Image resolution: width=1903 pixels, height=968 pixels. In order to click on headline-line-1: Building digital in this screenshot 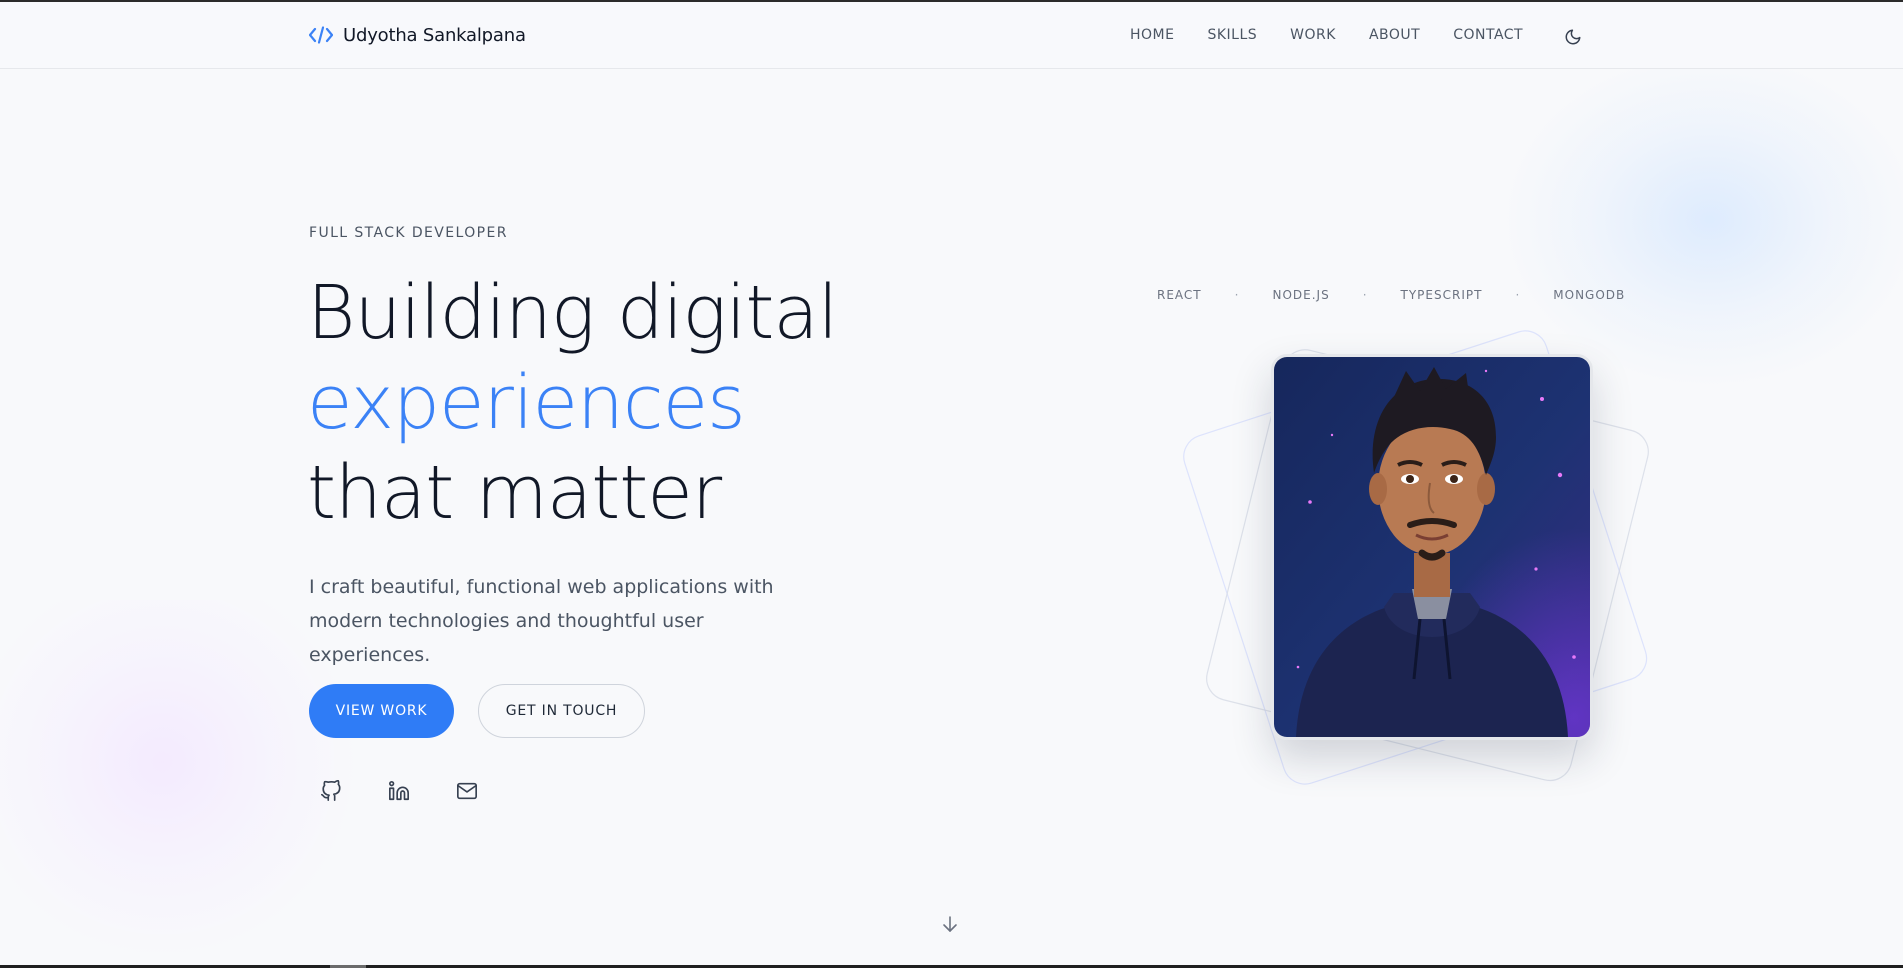, I will do `click(572, 313)`.